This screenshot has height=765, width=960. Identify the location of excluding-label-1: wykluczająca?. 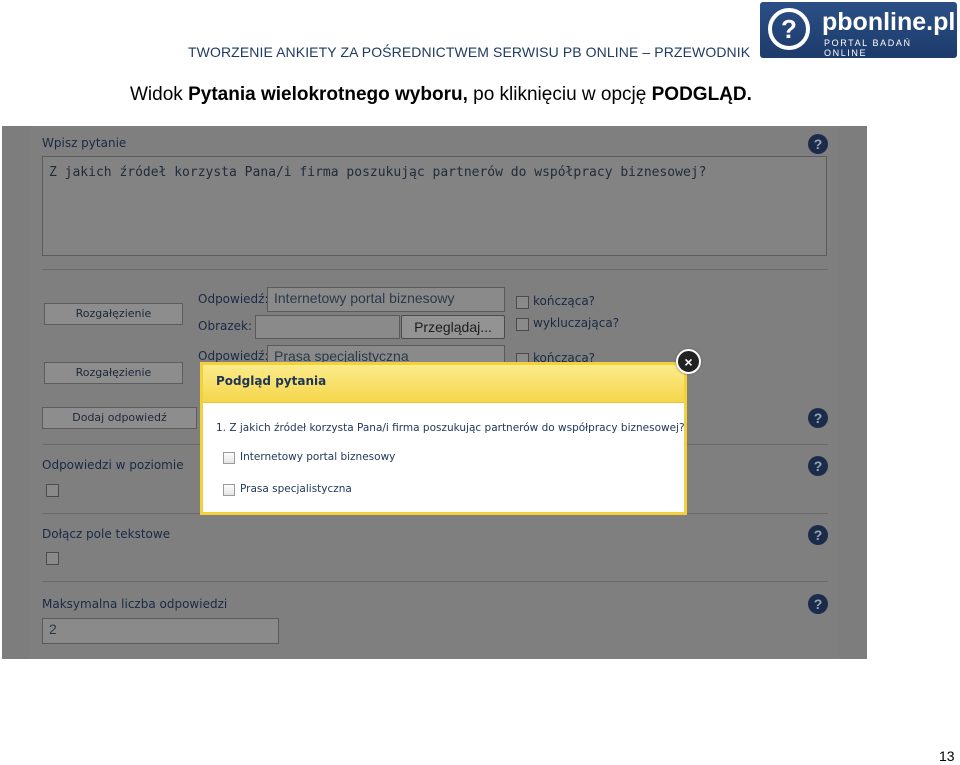
(576, 323).